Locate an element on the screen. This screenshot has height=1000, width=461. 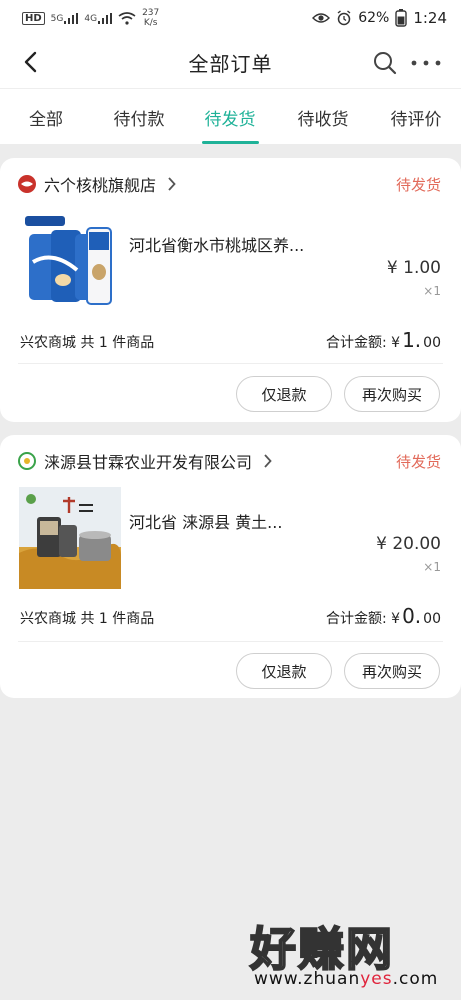
net-speed: 237 K/s is located at coordinates (150, 18).